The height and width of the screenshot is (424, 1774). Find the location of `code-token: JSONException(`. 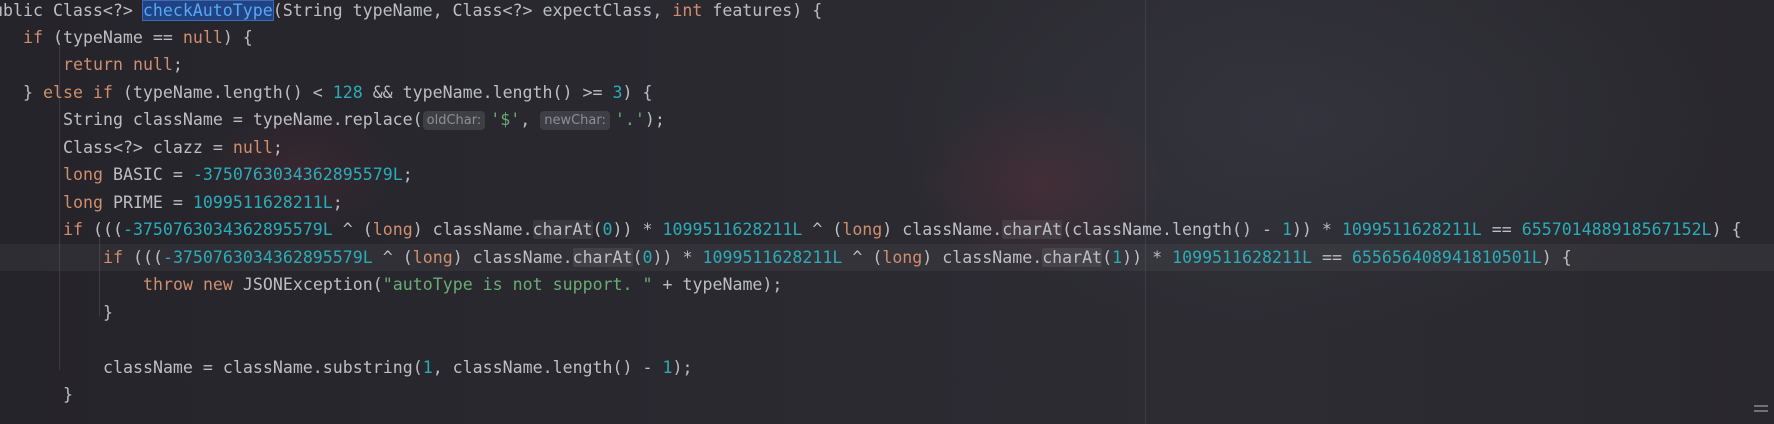

code-token: JSONException( is located at coordinates (307, 284).